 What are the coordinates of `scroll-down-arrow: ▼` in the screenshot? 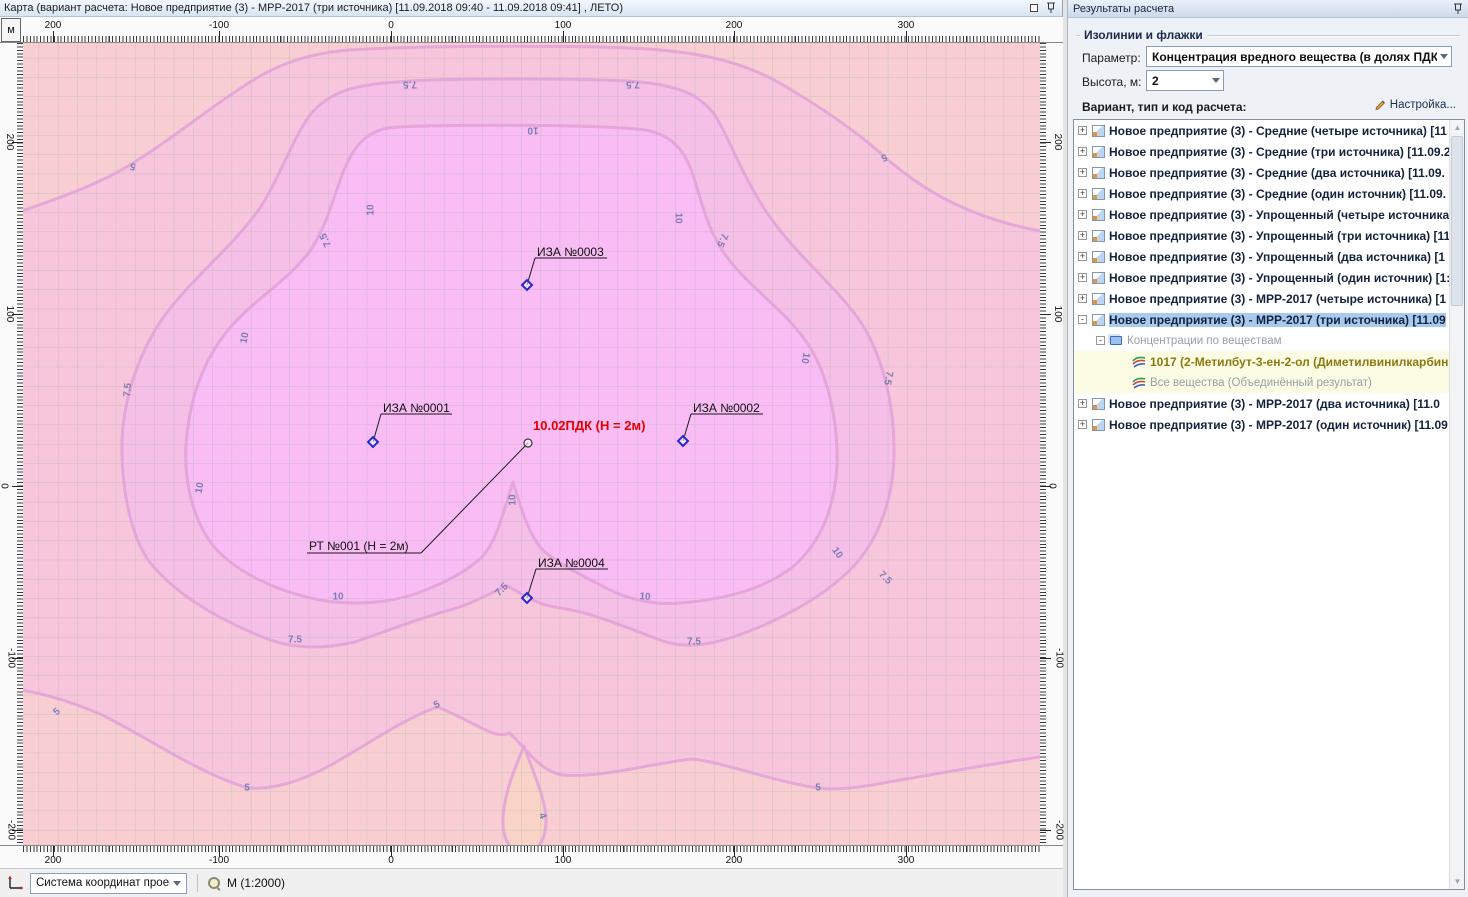 It's located at (1457, 881).